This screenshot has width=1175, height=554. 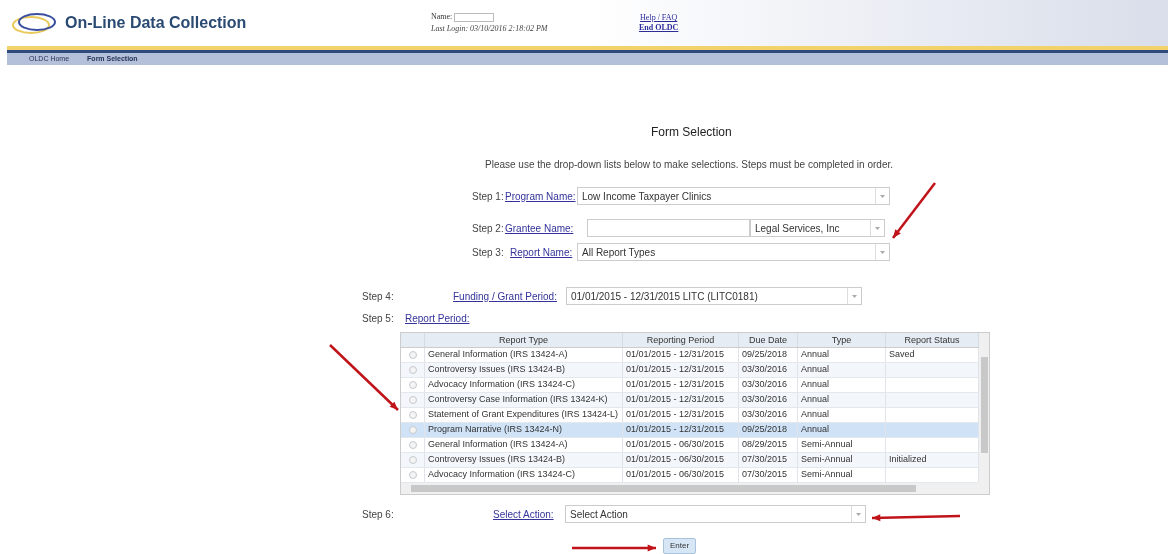 What do you see at coordinates (680, 546) in the screenshot?
I see `enter-button: Enter` at bounding box center [680, 546].